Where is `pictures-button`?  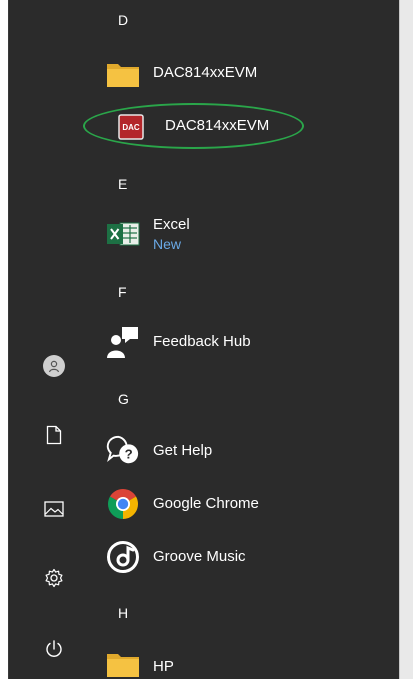
pictures-button is located at coordinates (54, 509).